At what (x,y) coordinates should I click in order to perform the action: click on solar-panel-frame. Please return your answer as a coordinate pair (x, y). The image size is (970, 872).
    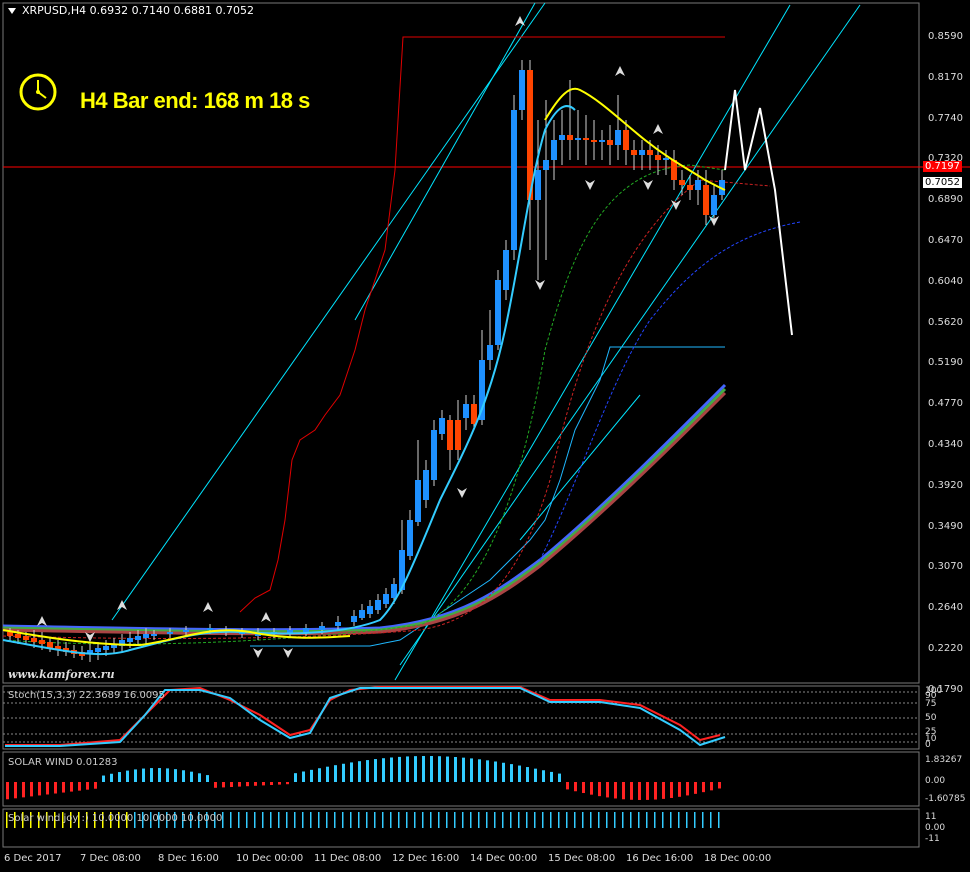
    Looking at the image, I should click on (461, 779).